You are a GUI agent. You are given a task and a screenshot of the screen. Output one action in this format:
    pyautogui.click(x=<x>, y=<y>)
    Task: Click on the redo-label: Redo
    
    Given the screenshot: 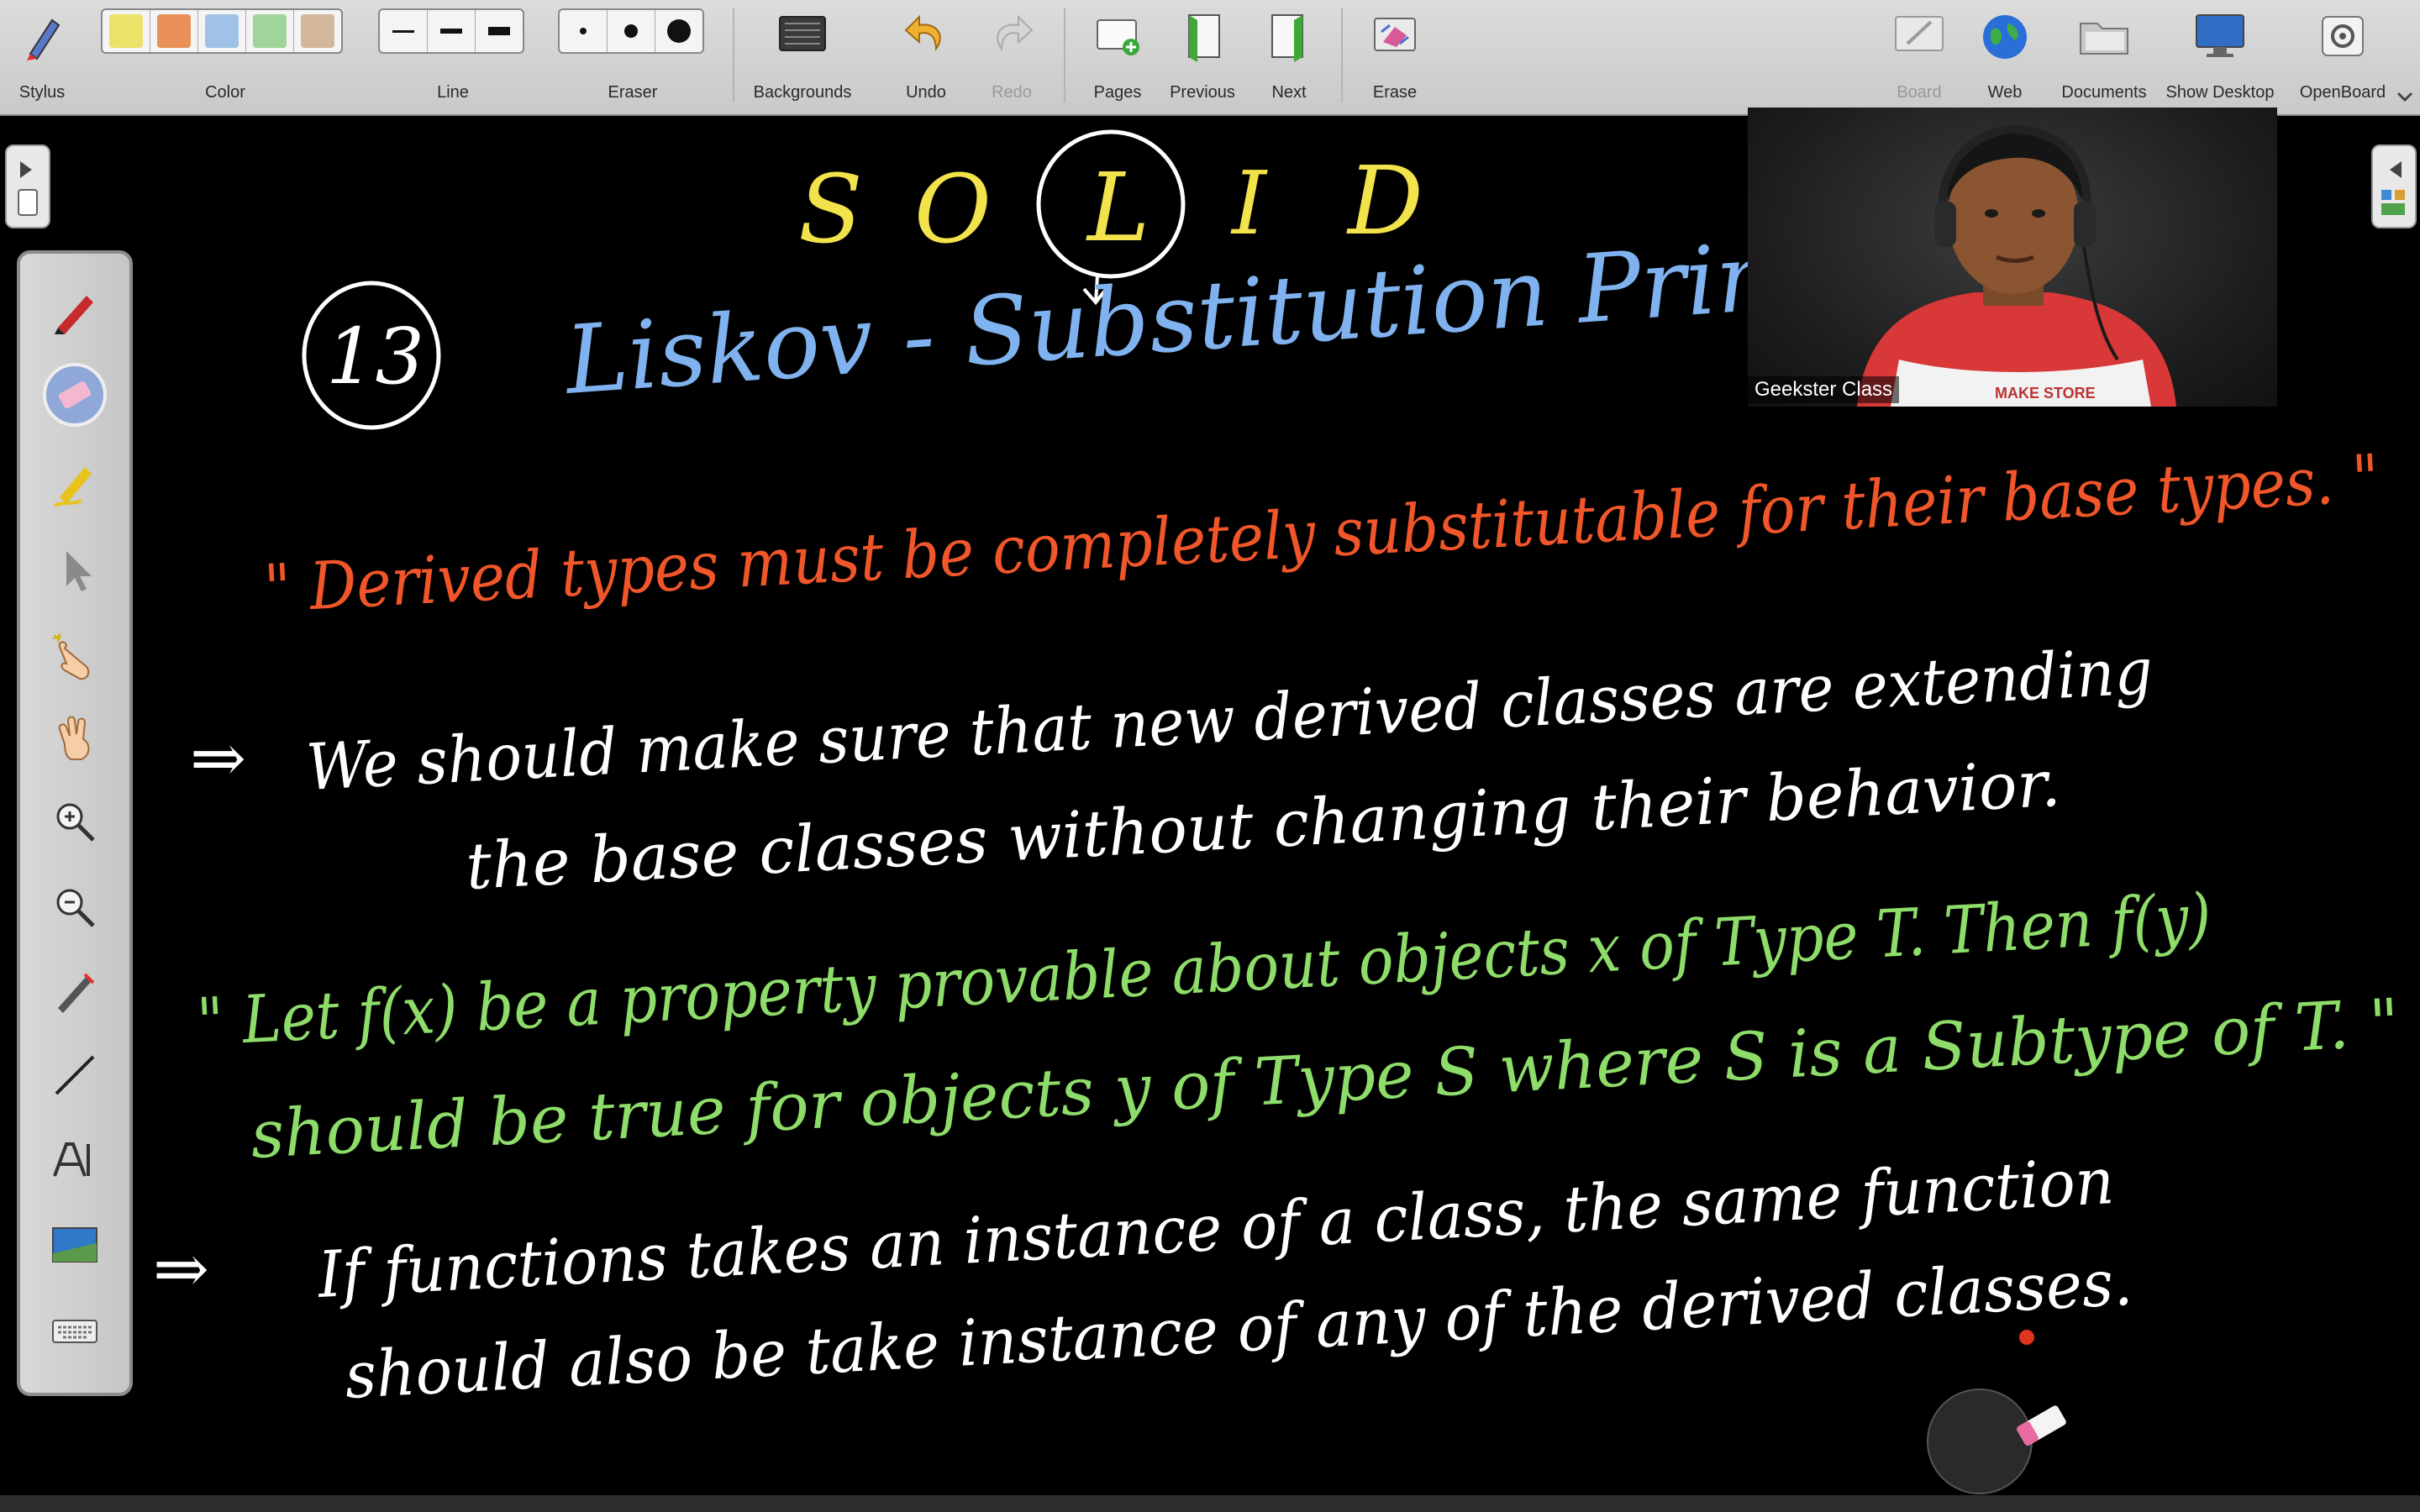 What is the action you would take?
    pyautogui.click(x=1012, y=92)
    